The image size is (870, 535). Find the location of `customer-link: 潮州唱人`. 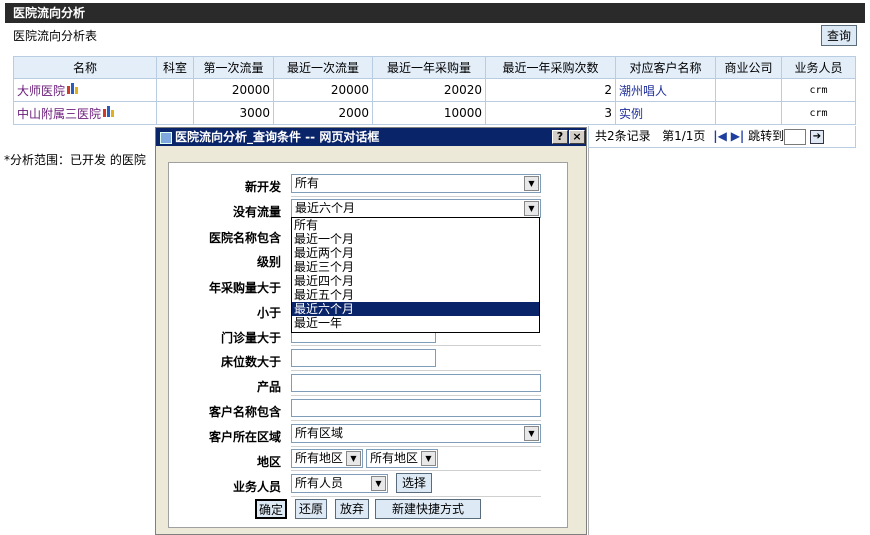

customer-link: 潮州唱人 is located at coordinates (643, 91).